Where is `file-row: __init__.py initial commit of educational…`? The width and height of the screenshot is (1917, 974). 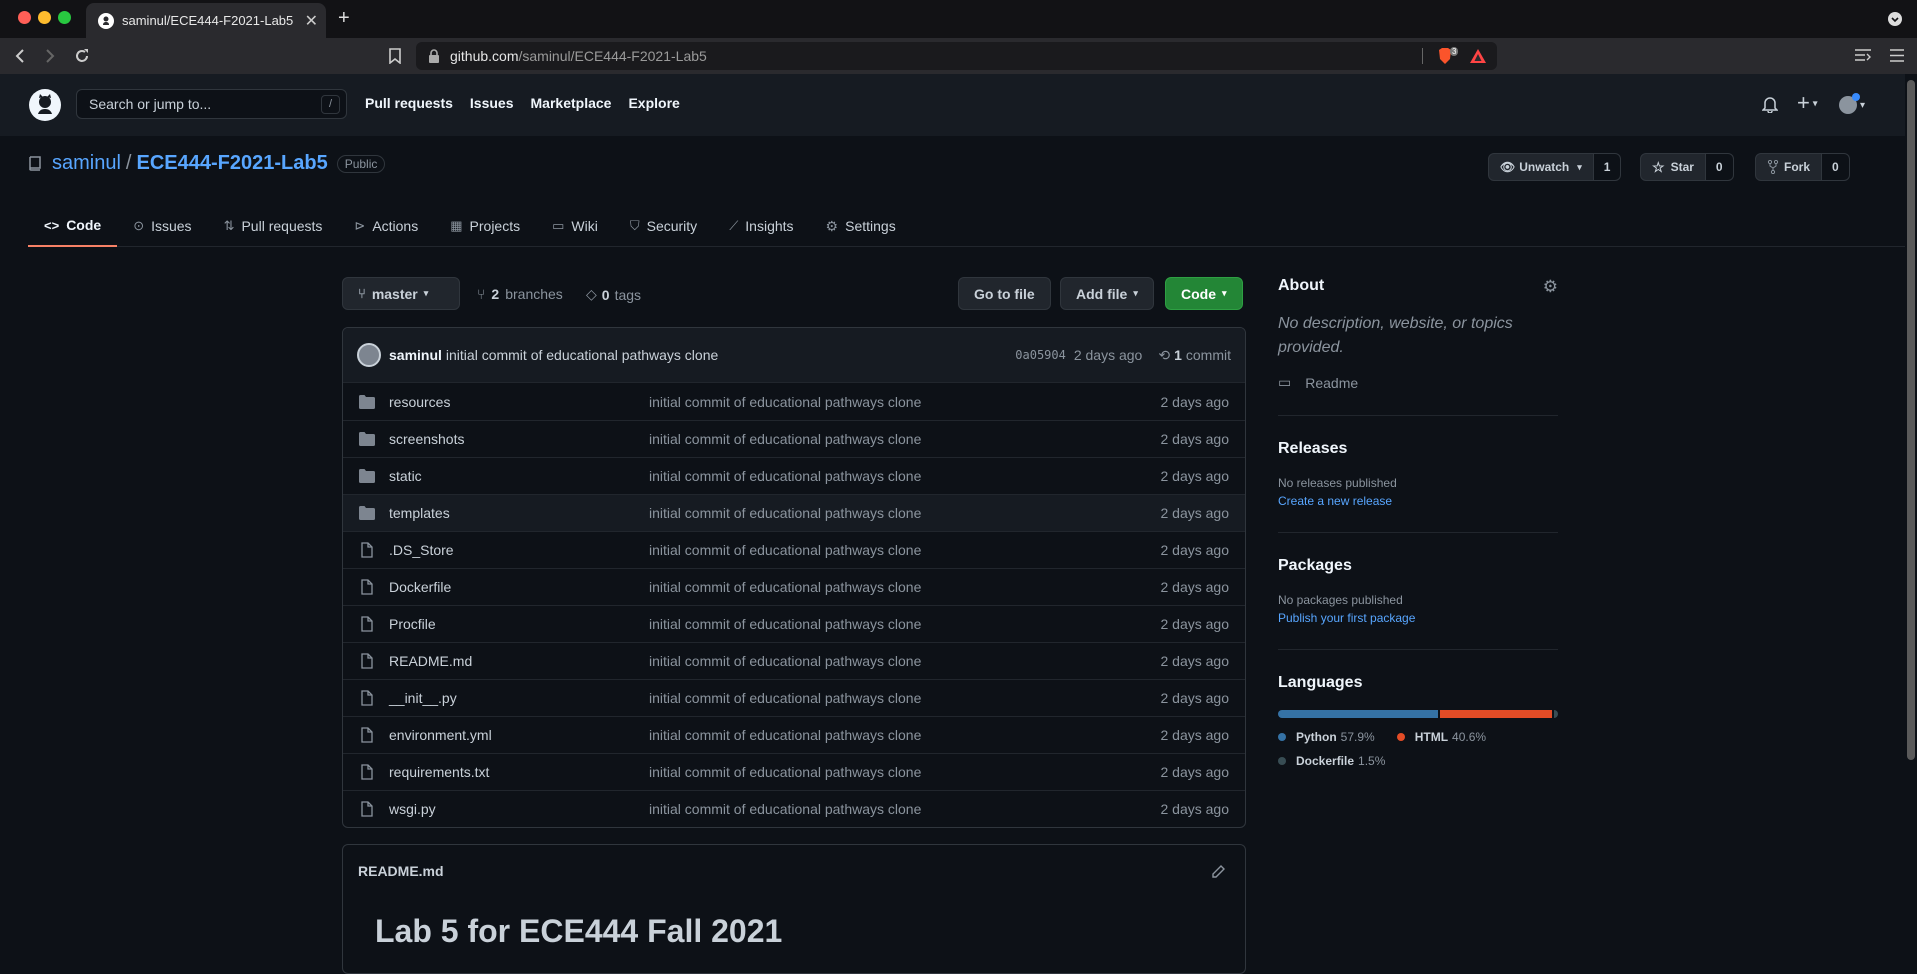 file-row: __init__.py initial commit of educational… is located at coordinates (794, 697).